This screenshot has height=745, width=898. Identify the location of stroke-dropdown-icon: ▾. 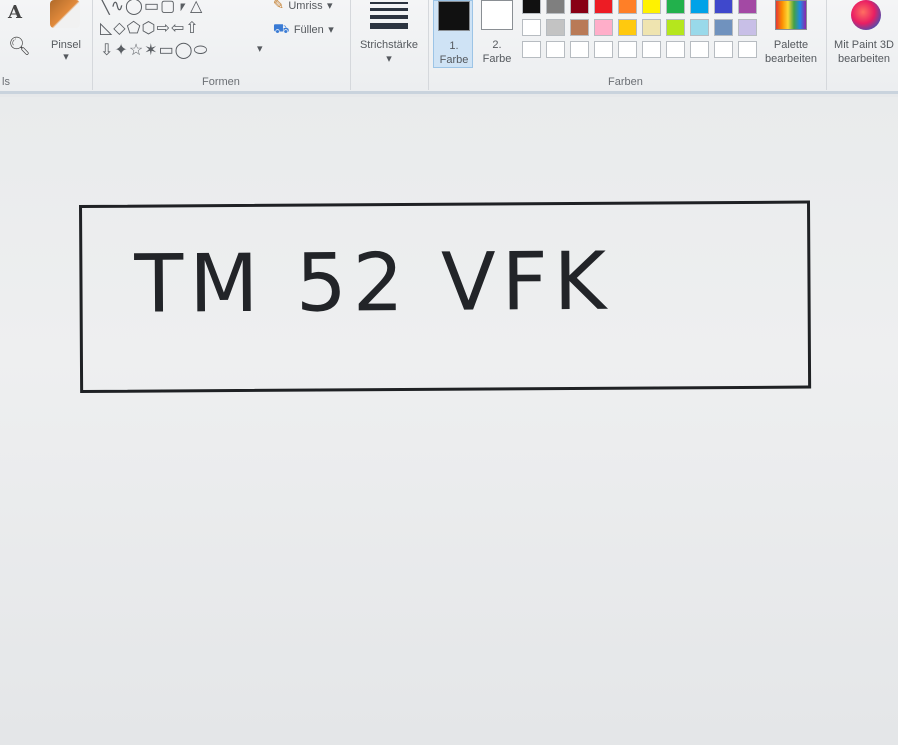
(389, 59).